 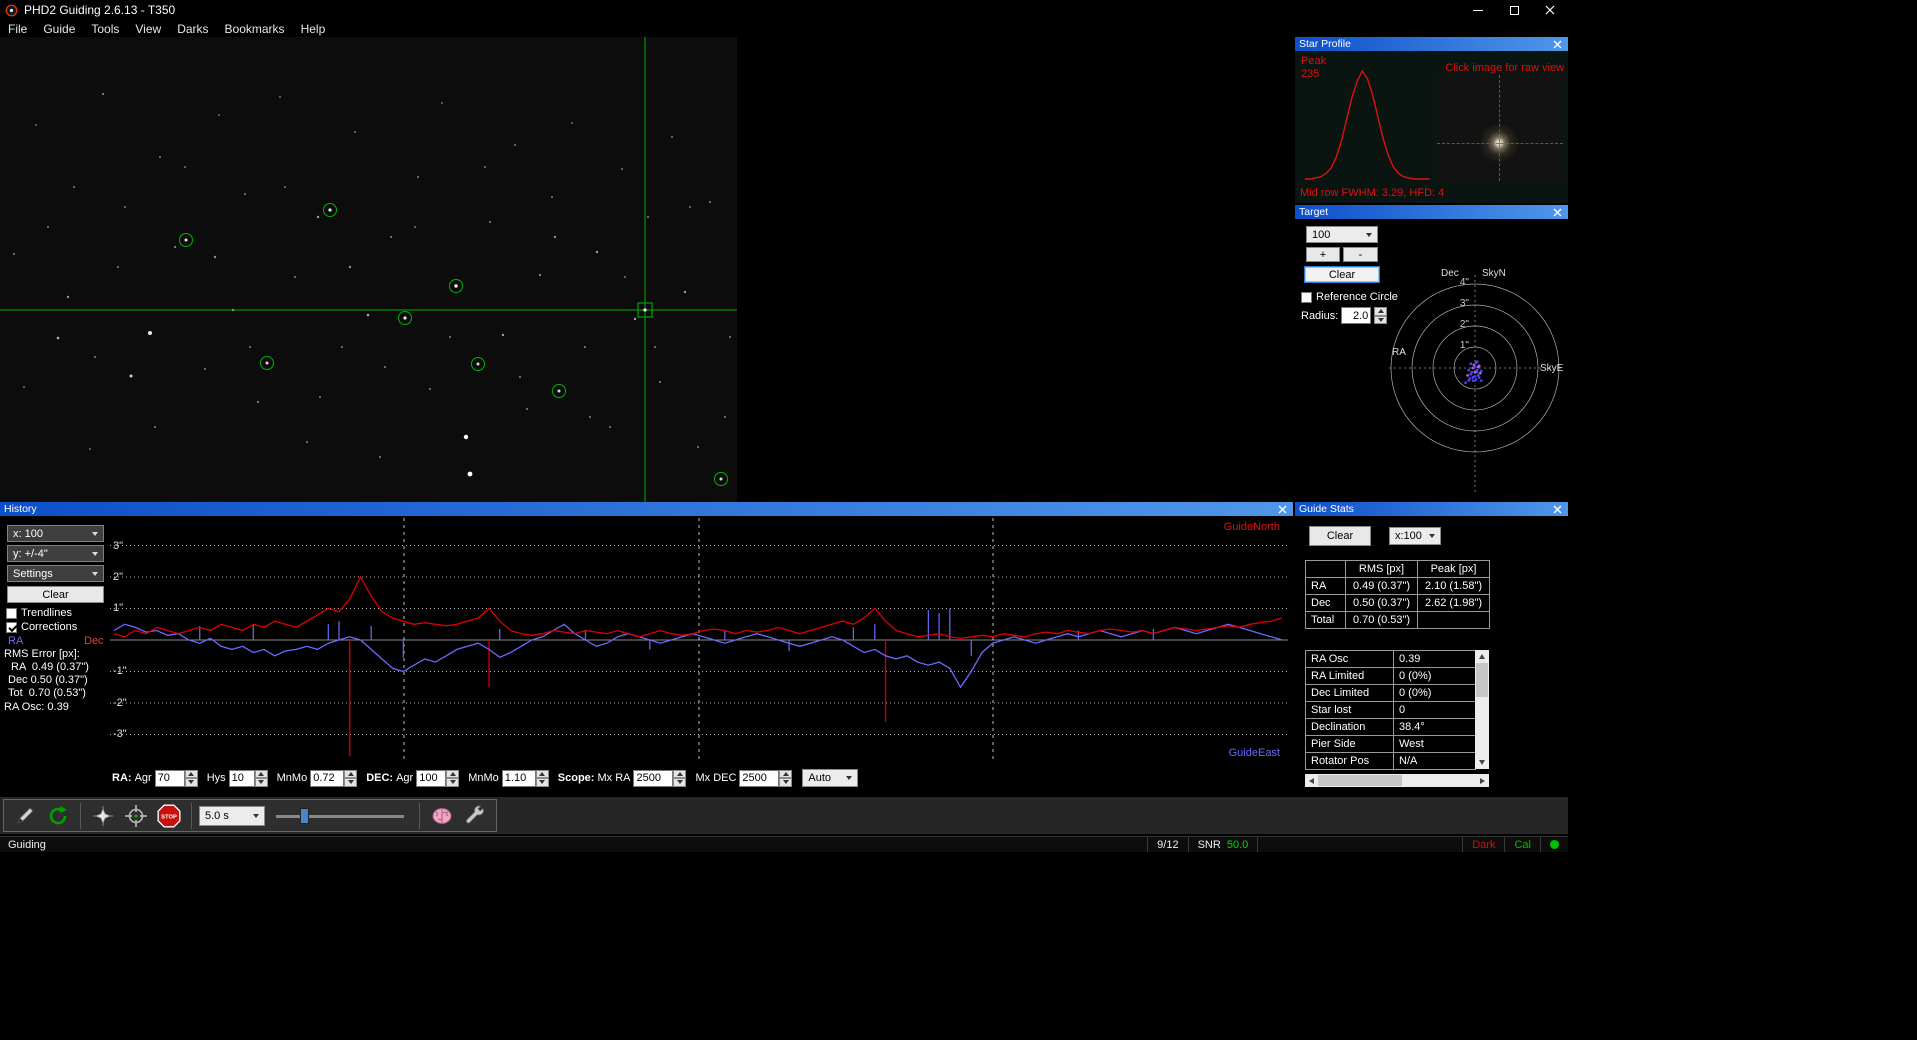 What do you see at coordinates (136, 816) in the screenshot?
I see `guide-button` at bounding box center [136, 816].